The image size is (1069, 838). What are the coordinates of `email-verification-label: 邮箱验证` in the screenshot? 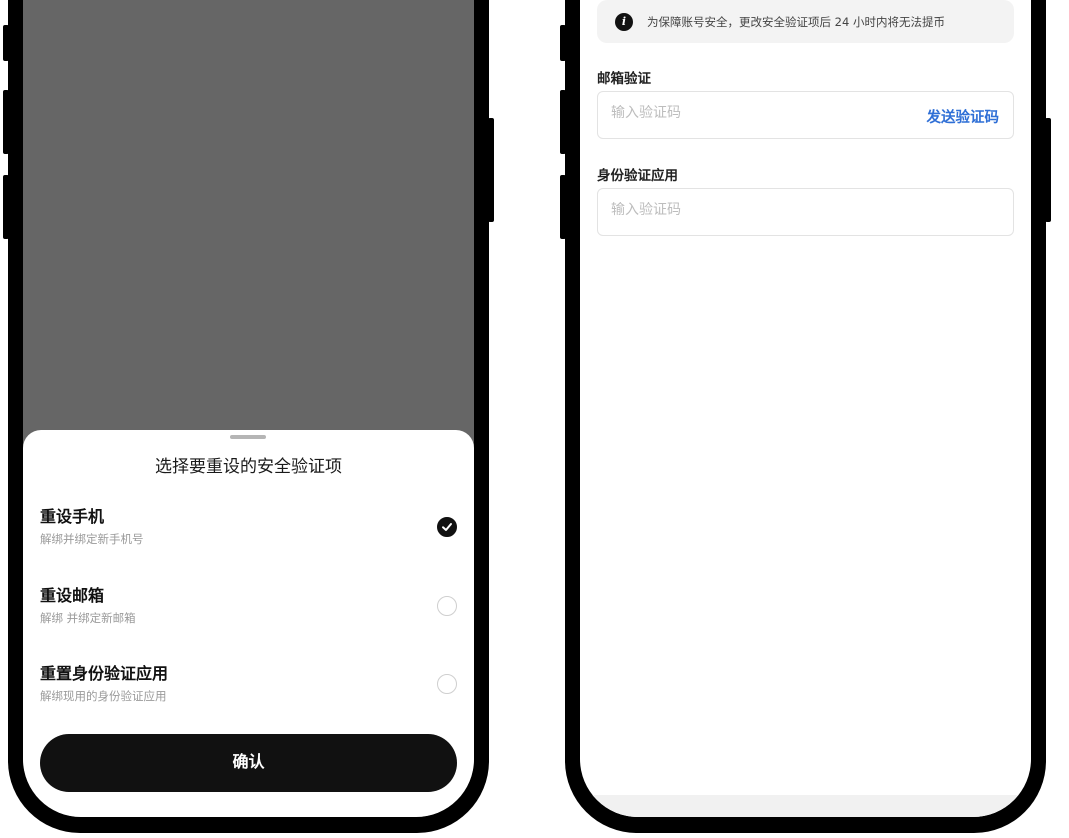 It's located at (624, 79).